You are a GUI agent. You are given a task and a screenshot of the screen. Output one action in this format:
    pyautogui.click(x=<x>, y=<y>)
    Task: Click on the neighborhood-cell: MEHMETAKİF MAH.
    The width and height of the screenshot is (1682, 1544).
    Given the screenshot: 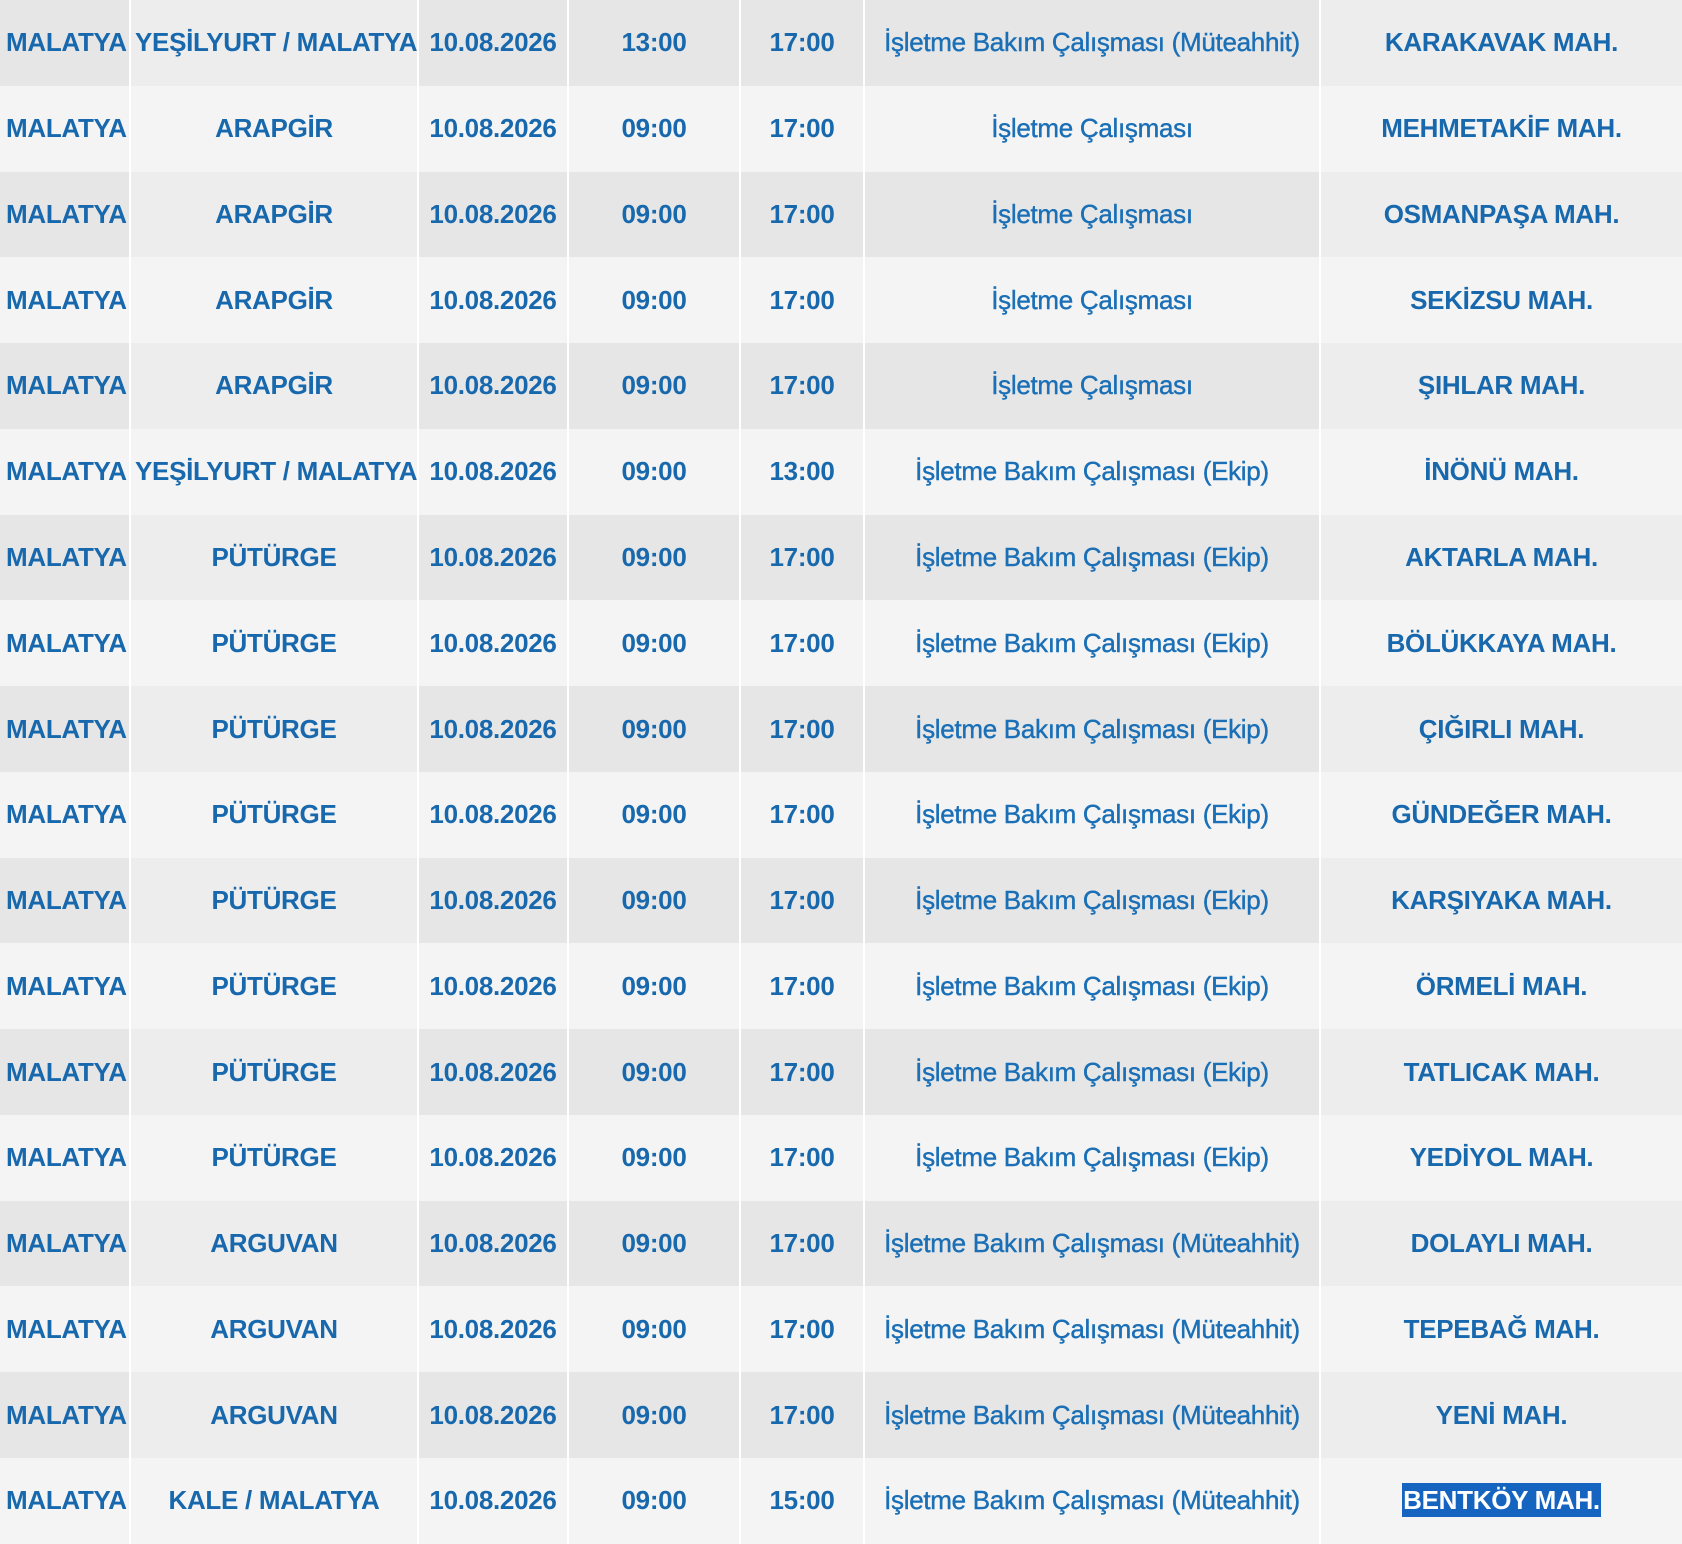 What is the action you would take?
    pyautogui.click(x=1501, y=128)
    